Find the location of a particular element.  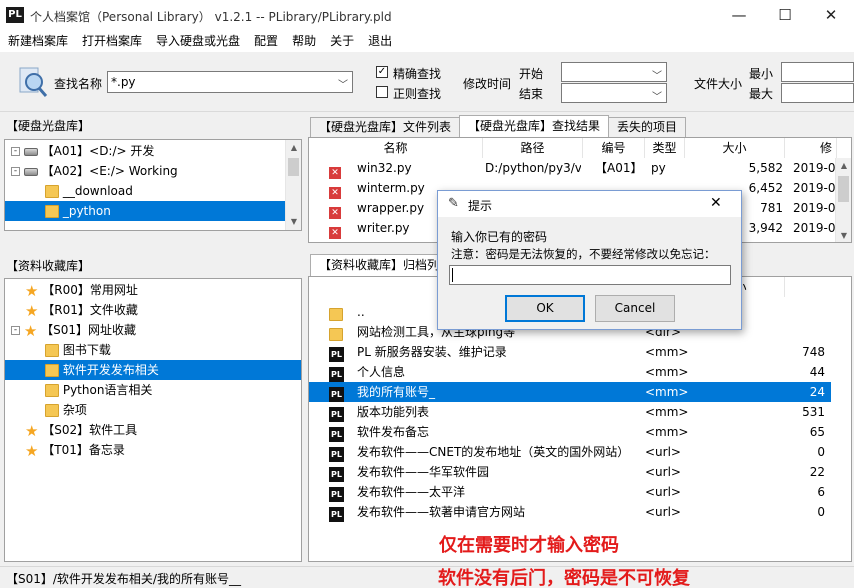

col-header-type: 类型 is located at coordinates (665, 148).